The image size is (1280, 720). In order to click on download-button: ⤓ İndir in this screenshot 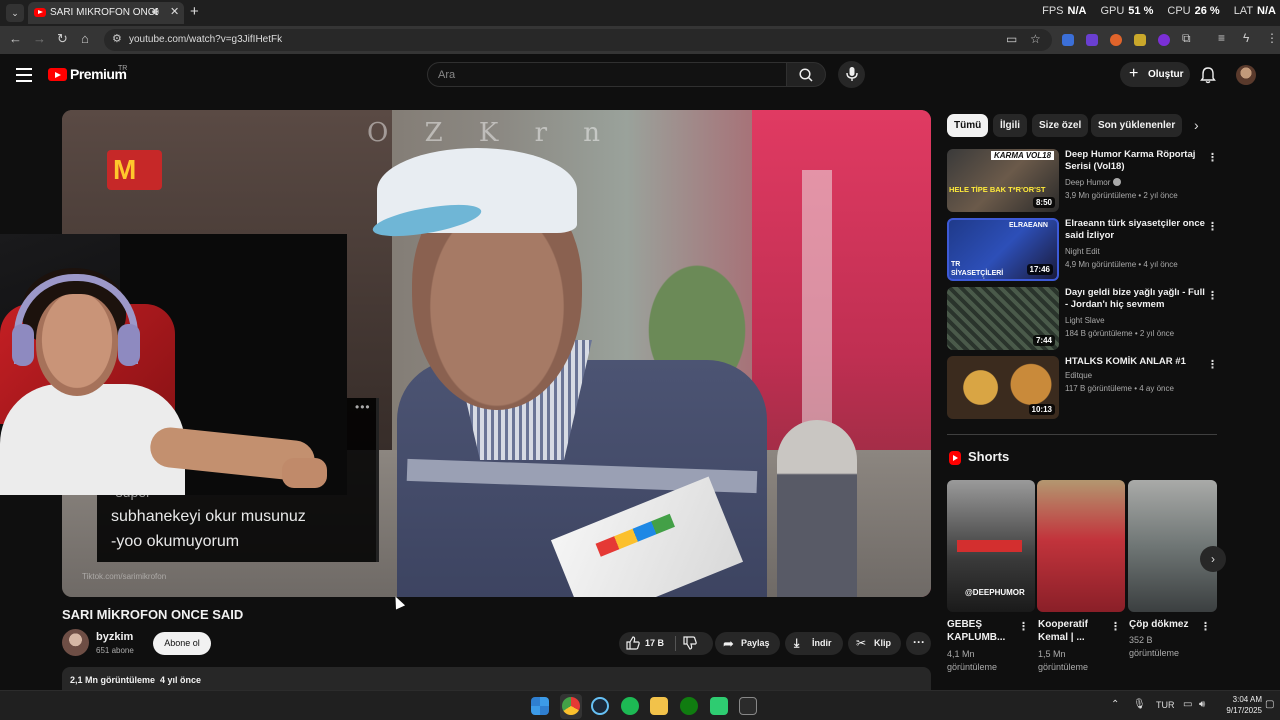, I will do `click(814, 643)`.